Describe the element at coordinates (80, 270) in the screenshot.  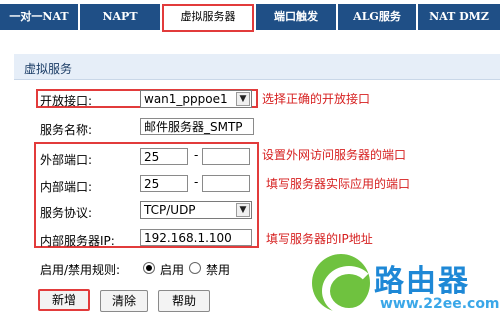
I see `rule-label: 启用/禁用规则:` at that location.